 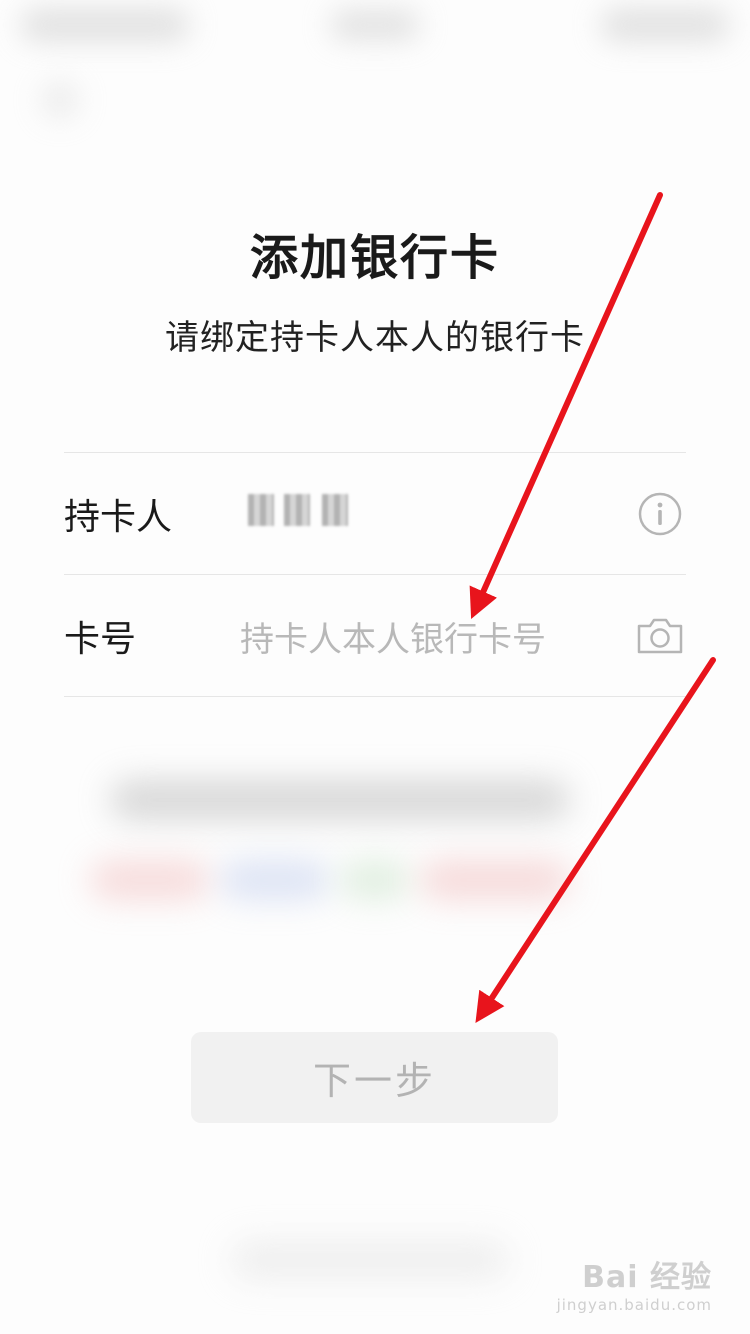 I want to click on card-number-label: 卡号, so click(x=100, y=639).